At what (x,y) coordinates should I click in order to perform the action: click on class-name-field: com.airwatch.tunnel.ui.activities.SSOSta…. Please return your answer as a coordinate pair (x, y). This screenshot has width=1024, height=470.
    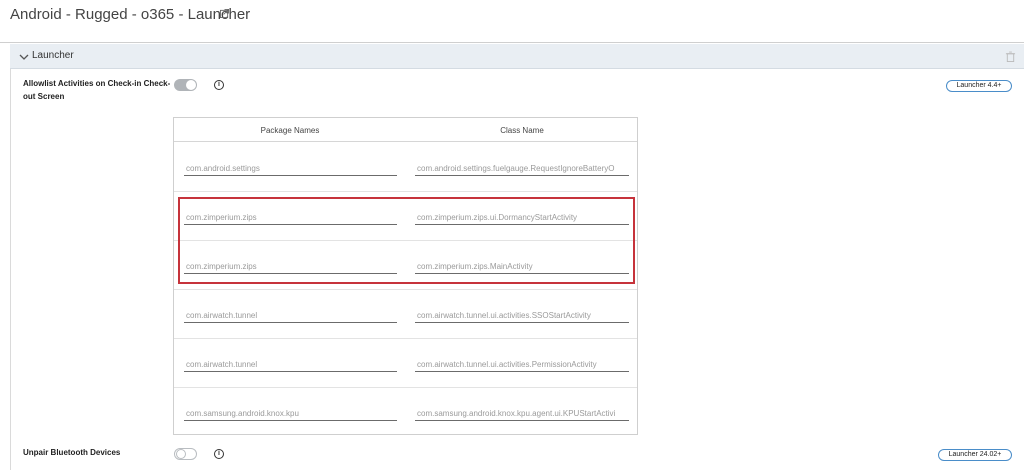
    Looking at the image, I should click on (522, 317).